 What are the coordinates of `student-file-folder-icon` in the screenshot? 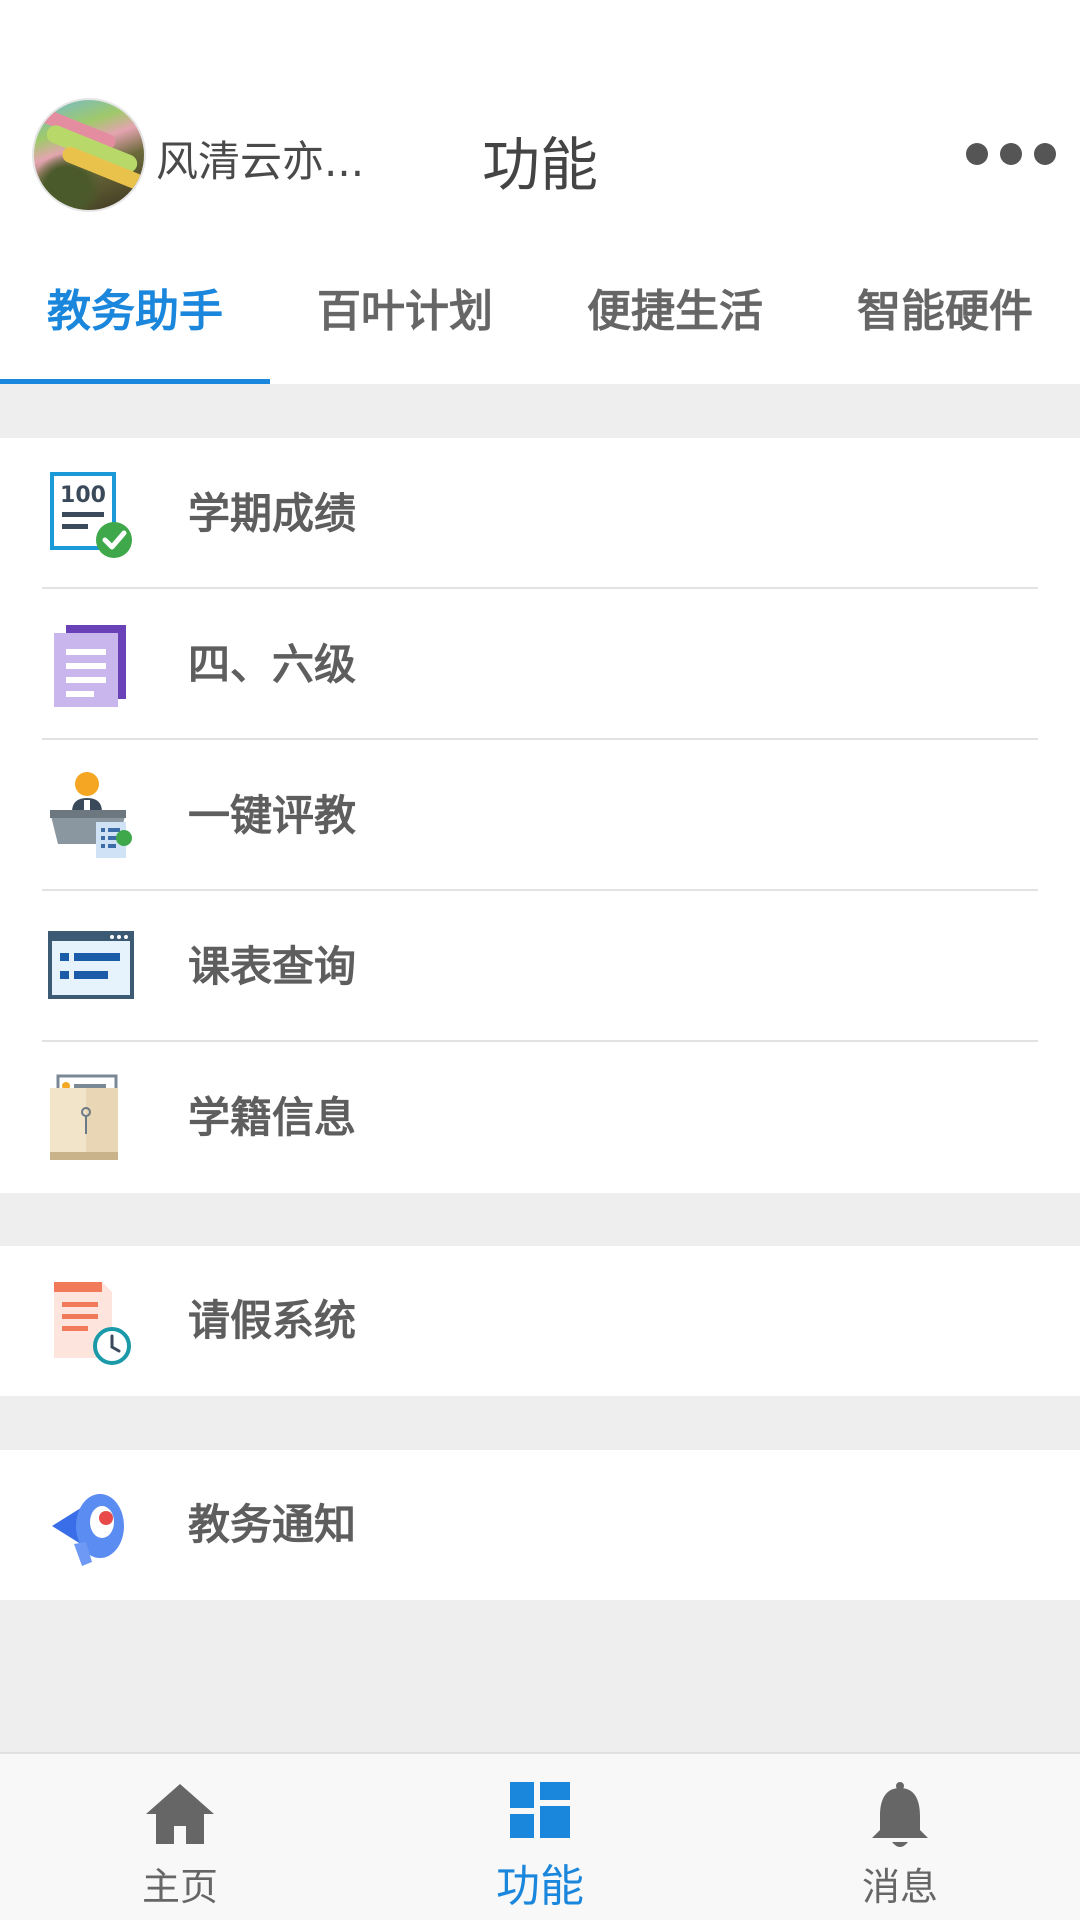 It's located at (84, 1117).